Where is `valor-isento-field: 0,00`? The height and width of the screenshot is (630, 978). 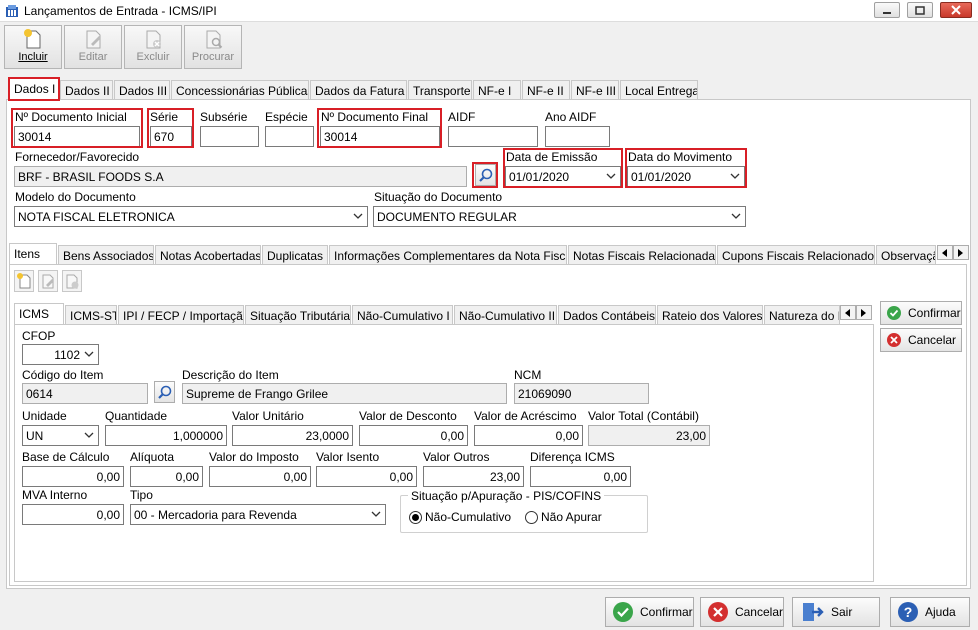
valor-isento-field: 0,00 is located at coordinates (366, 476).